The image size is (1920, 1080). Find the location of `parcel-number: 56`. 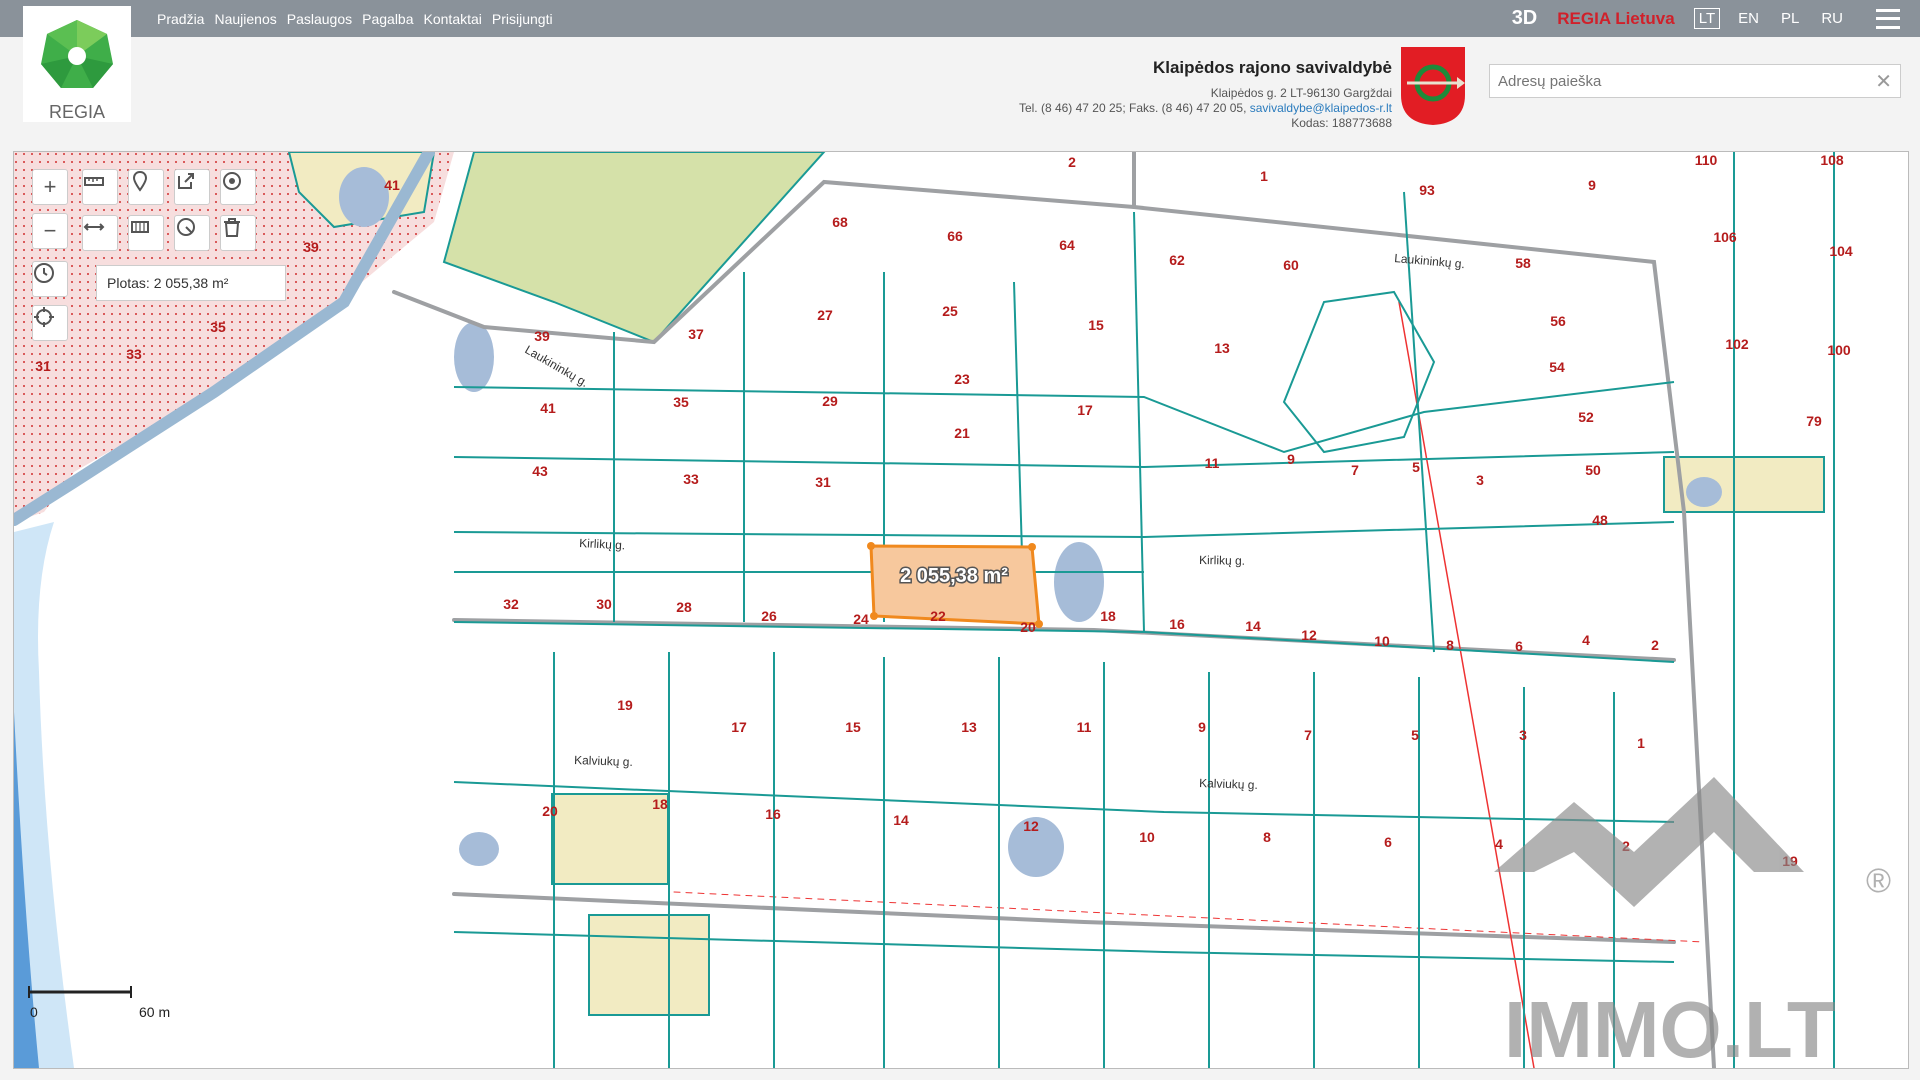

parcel-number: 56 is located at coordinates (1558, 321).